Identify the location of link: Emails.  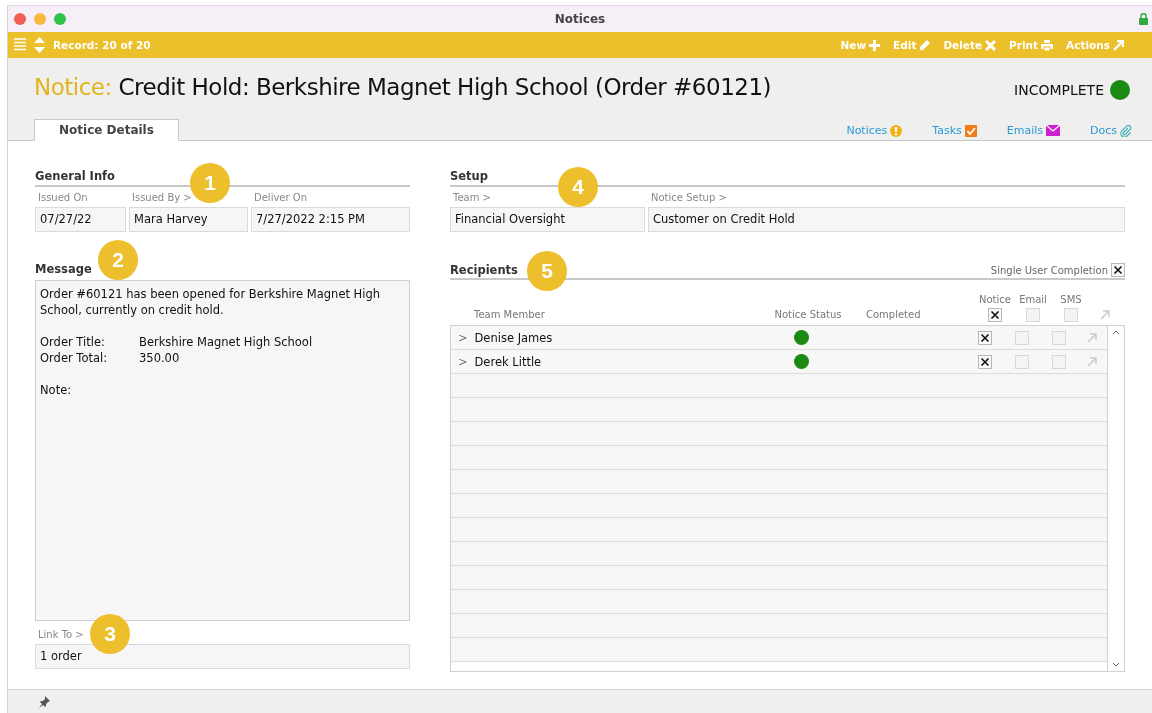
(1033, 130).